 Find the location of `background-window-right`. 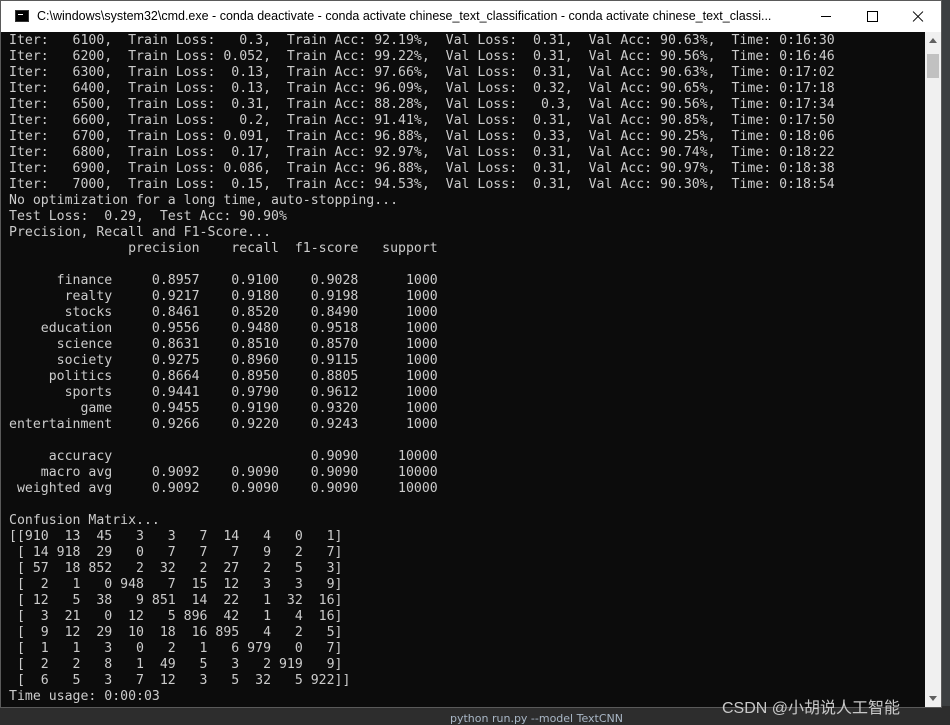

background-window-right is located at coordinates (946, 362).